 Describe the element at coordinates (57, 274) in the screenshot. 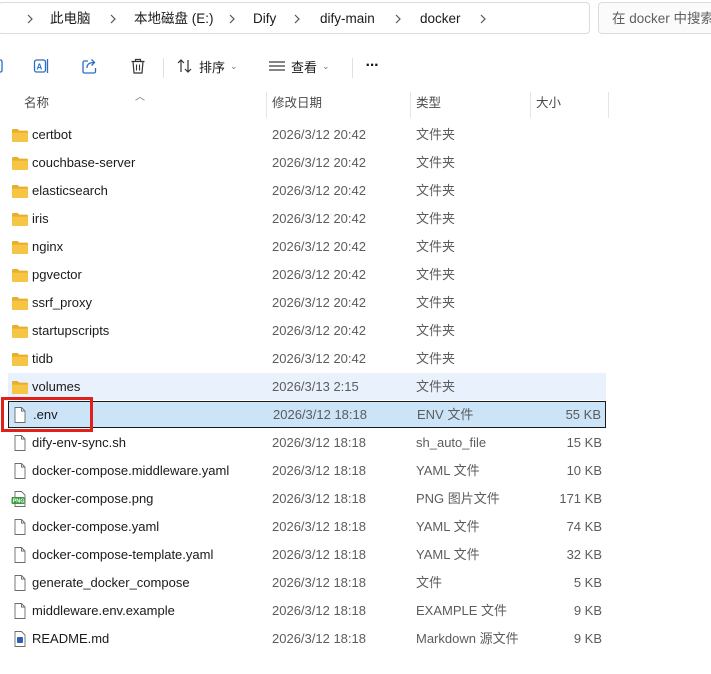

I see `file-name: pgvector` at that location.